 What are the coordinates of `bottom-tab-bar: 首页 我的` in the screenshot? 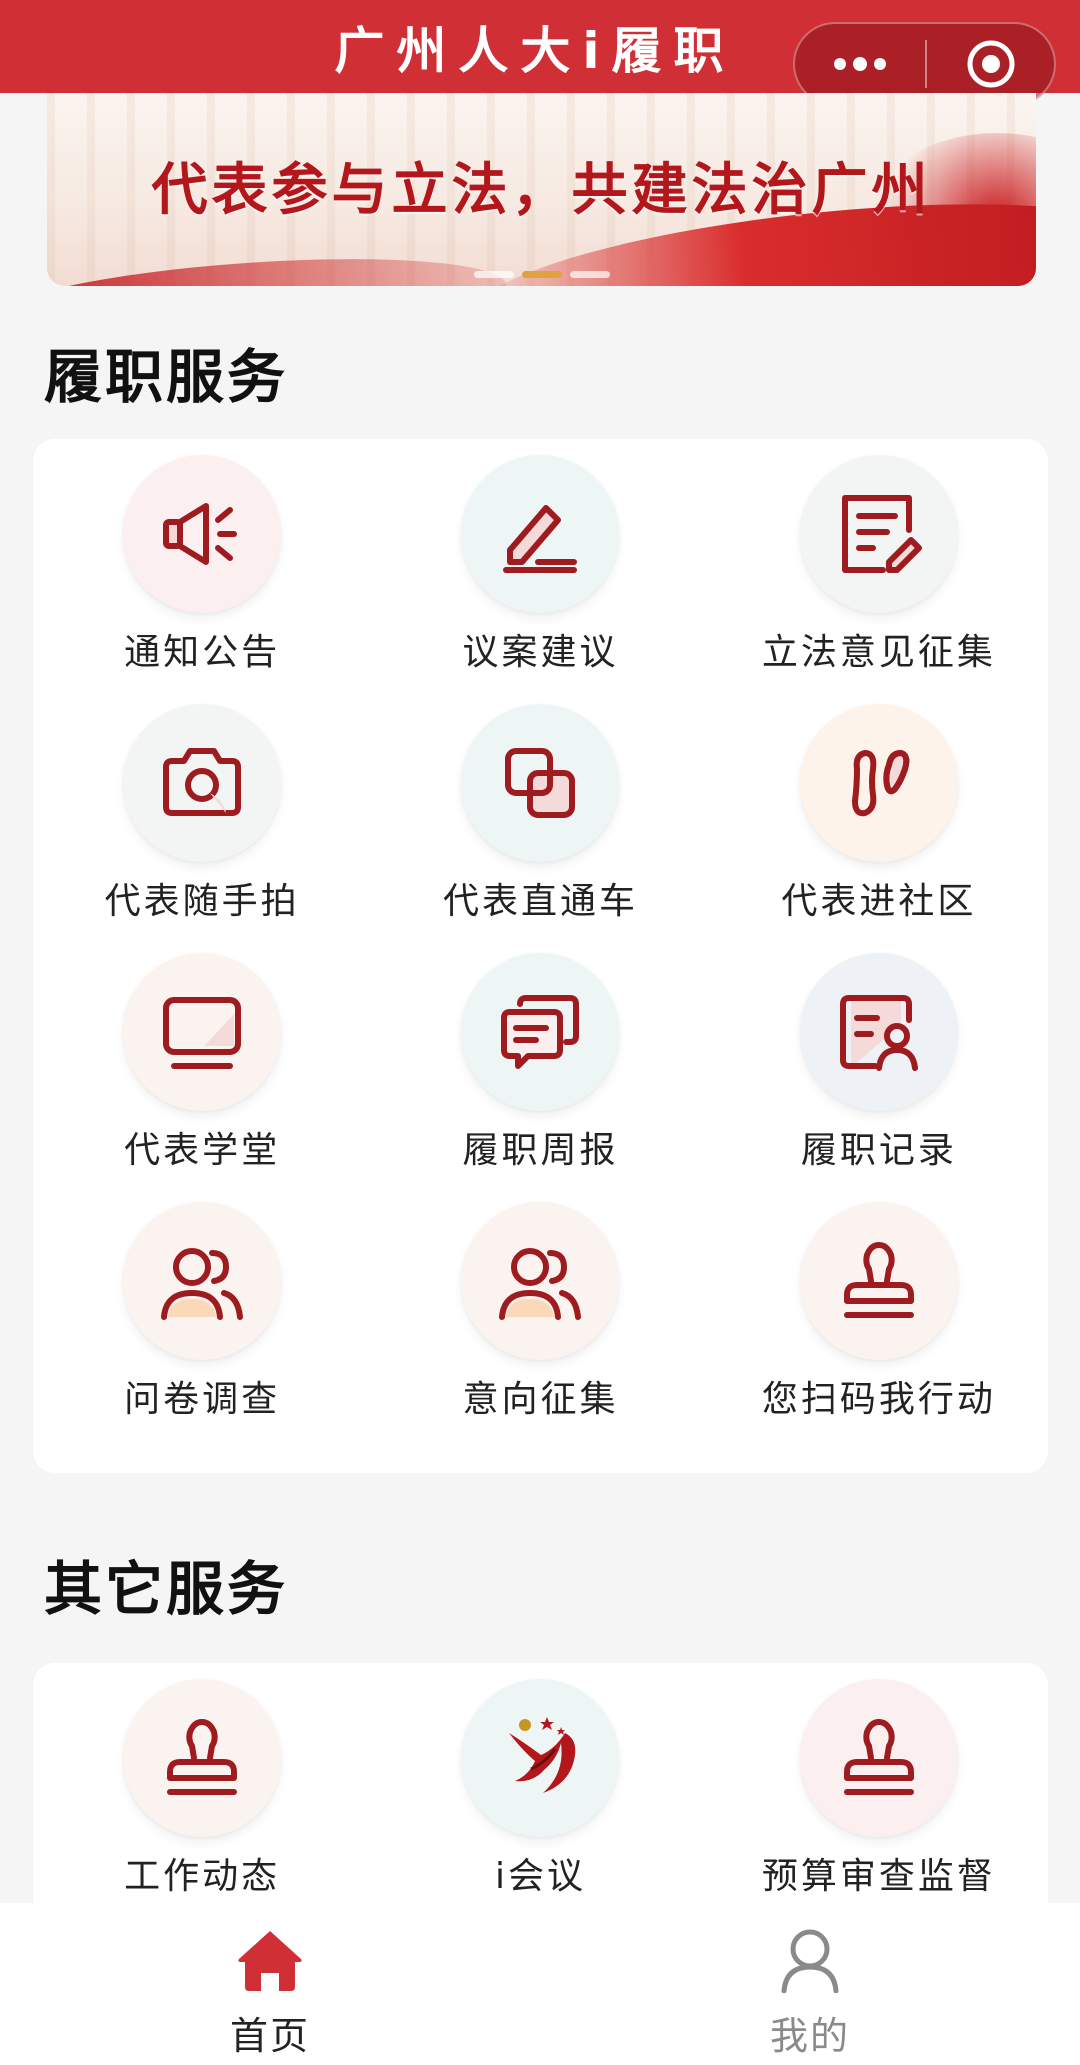 It's located at (540, 1984).